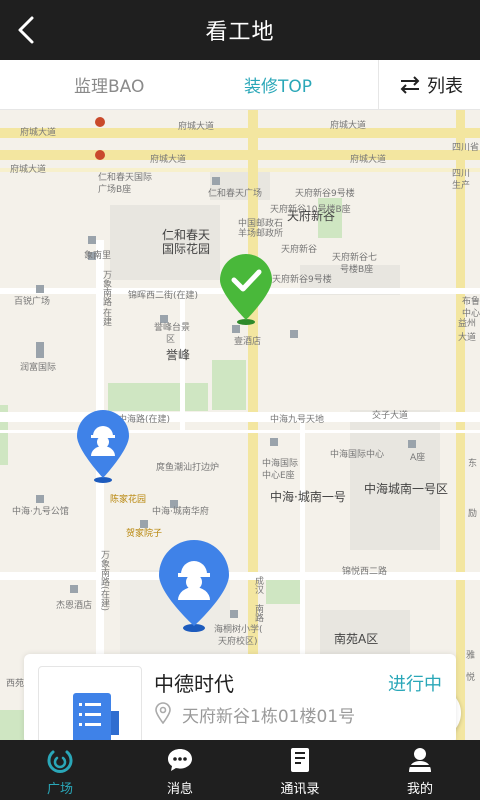 The height and width of the screenshot is (800, 480). Describe the element at coordinates (32, 302) in the screenshot. I see `poi-label: 百锐广场` at that location.